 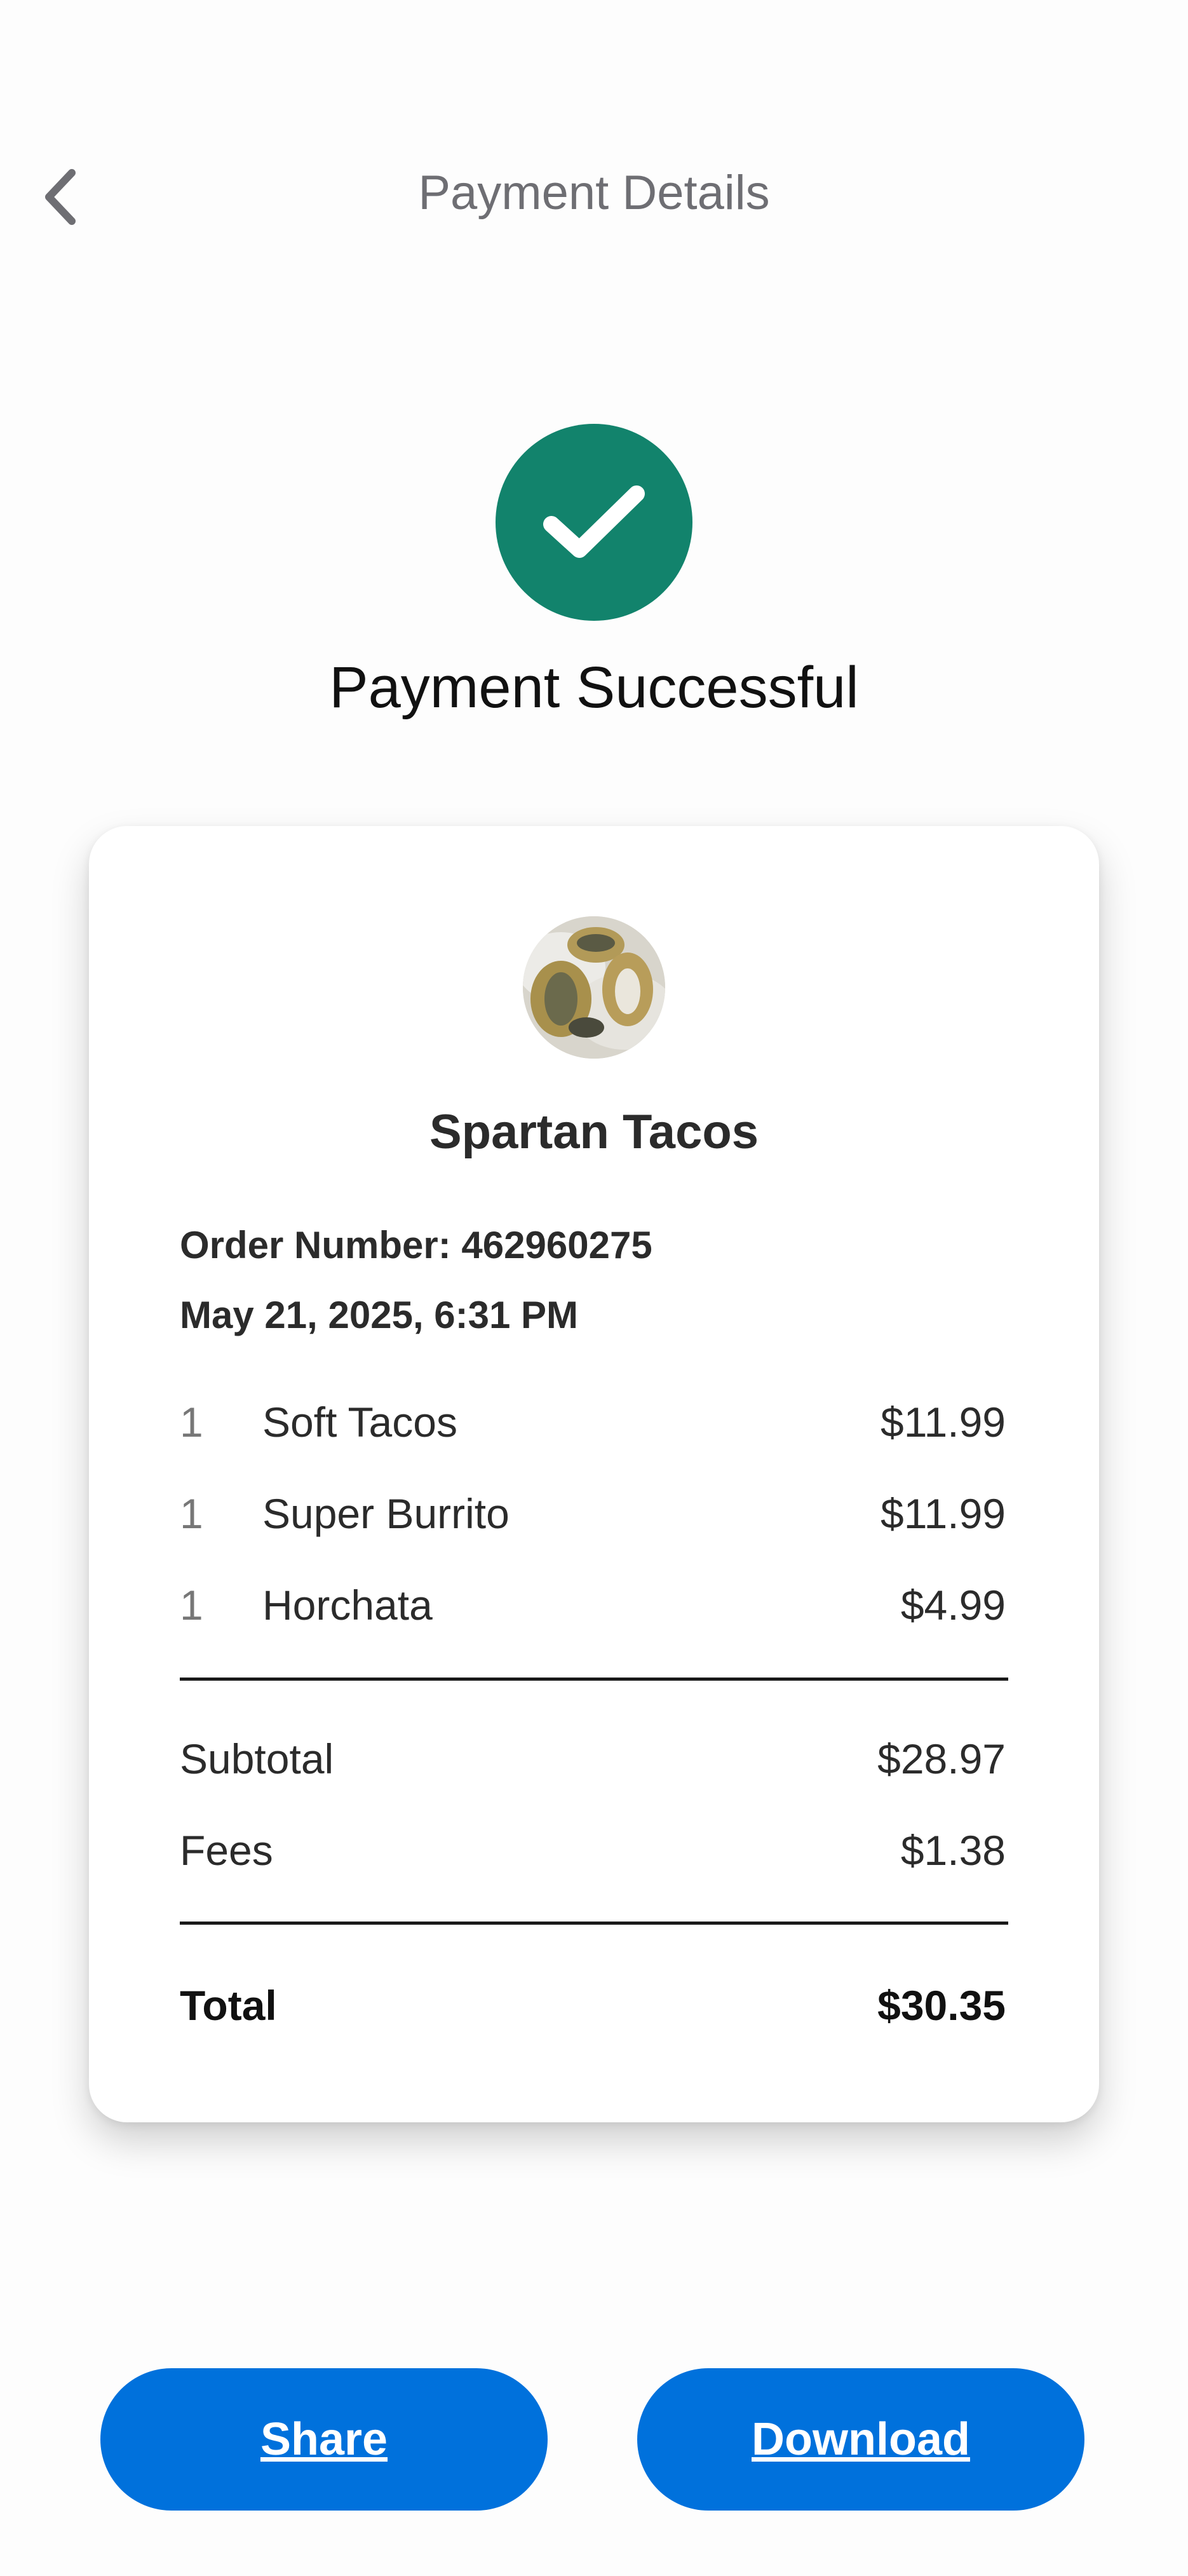 What do you see at coordinates (953, 1850) in the screenshot?
I see `fees-value: $1.38` at bounding box center [953, 1850].